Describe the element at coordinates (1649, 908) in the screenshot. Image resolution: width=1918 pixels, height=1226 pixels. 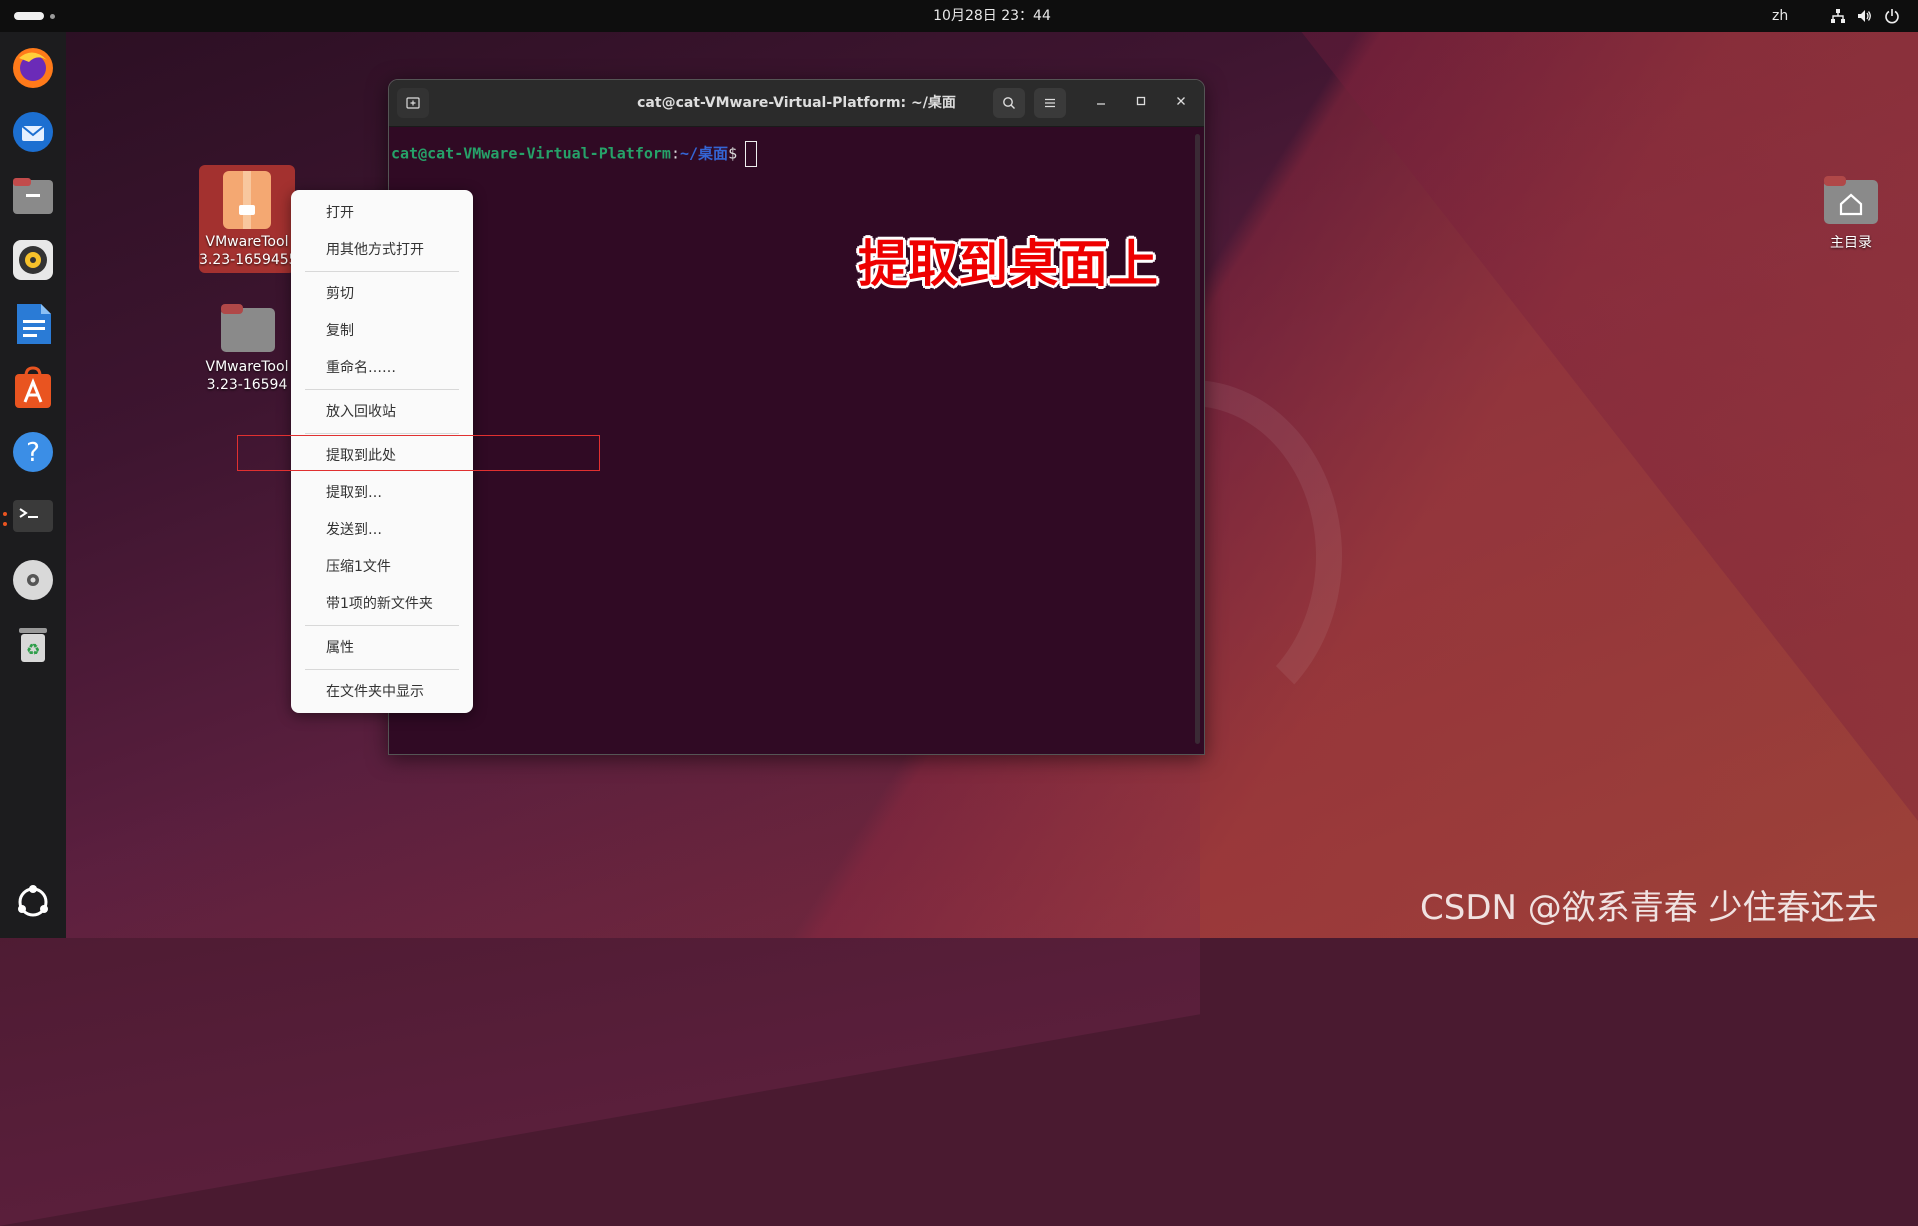
I see `watermark: CSDN @欲系青春 少住春还去` at that location.